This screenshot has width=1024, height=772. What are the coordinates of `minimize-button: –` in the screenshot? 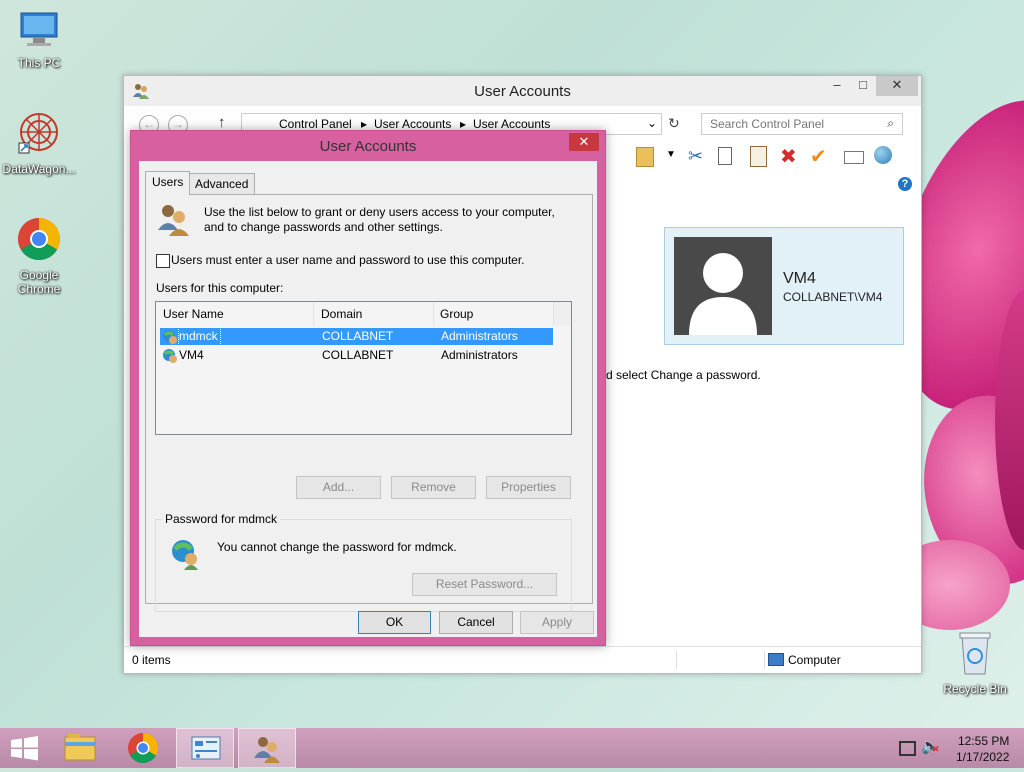 It's located at (837, 86).